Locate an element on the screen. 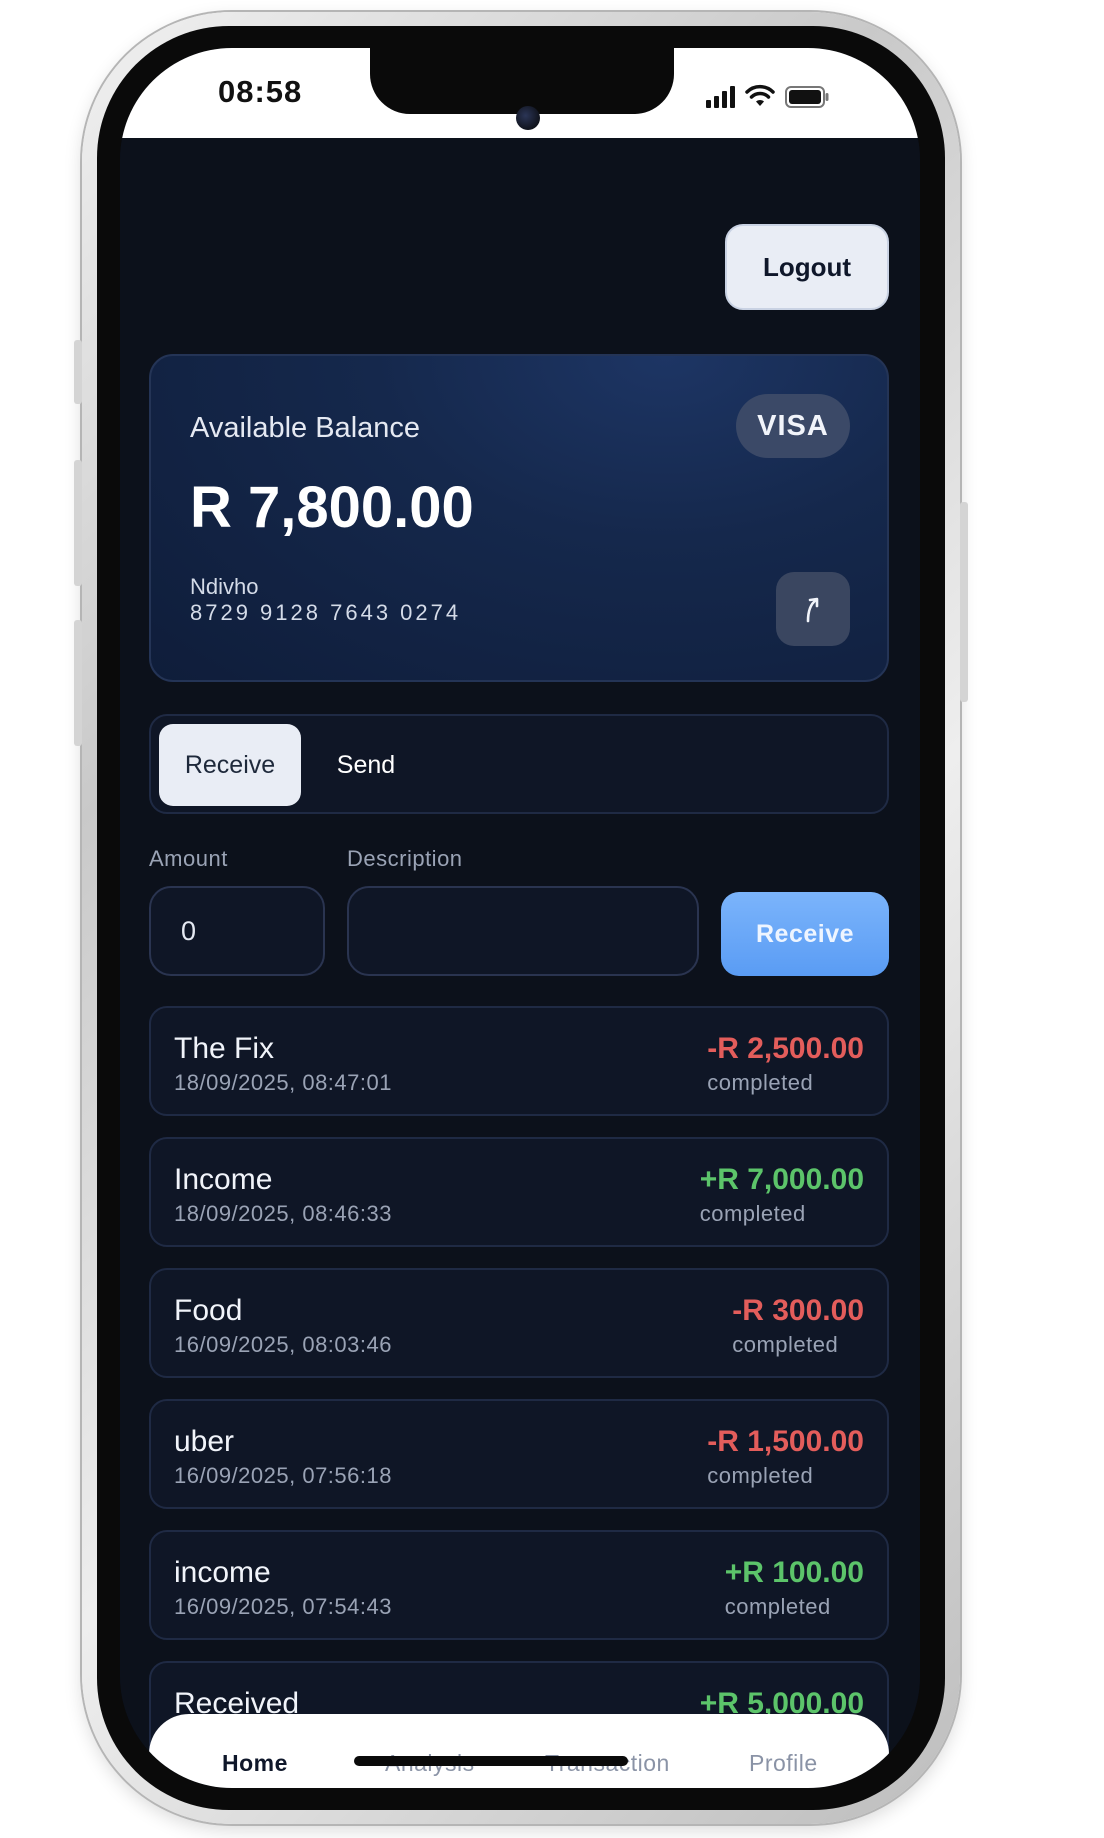  mute-switch is located at coordinates (78, 372).